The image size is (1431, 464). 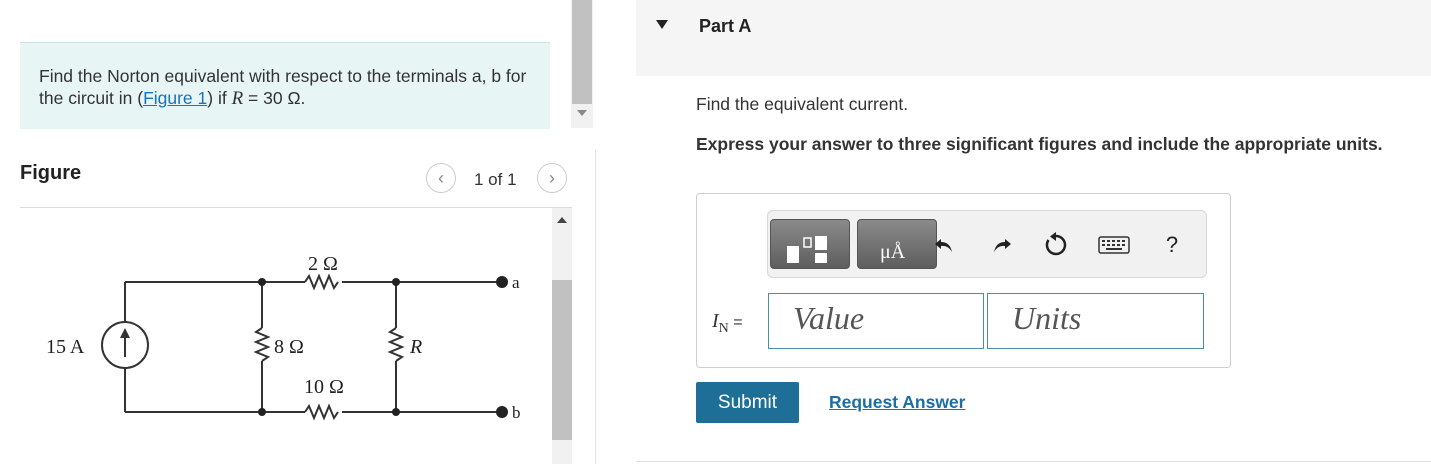 What do you see at coordinates (175, 98) in the screenshot?
I see `figure-link: Figure 1` at bounding box center [175, 98].